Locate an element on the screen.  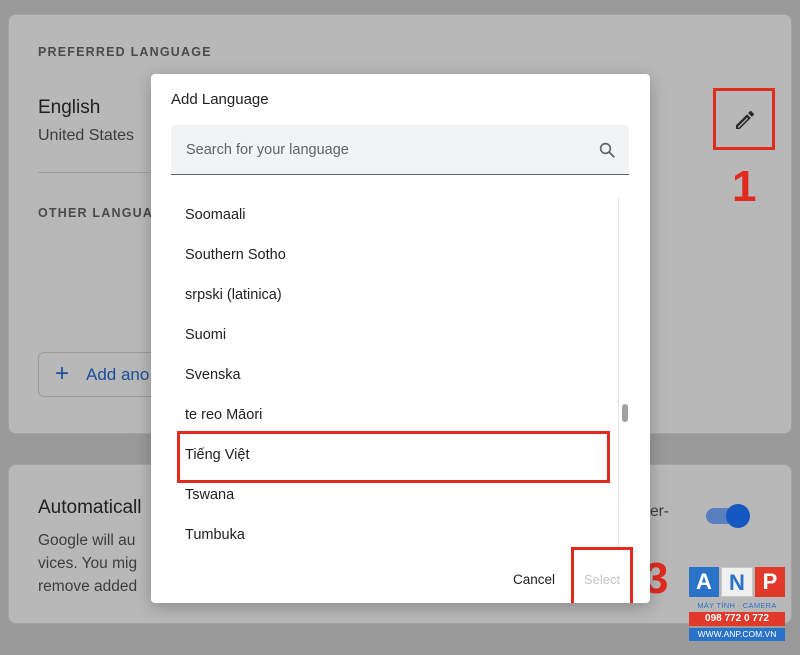
preferred-language-name: English is located at coordinates (69, 107).